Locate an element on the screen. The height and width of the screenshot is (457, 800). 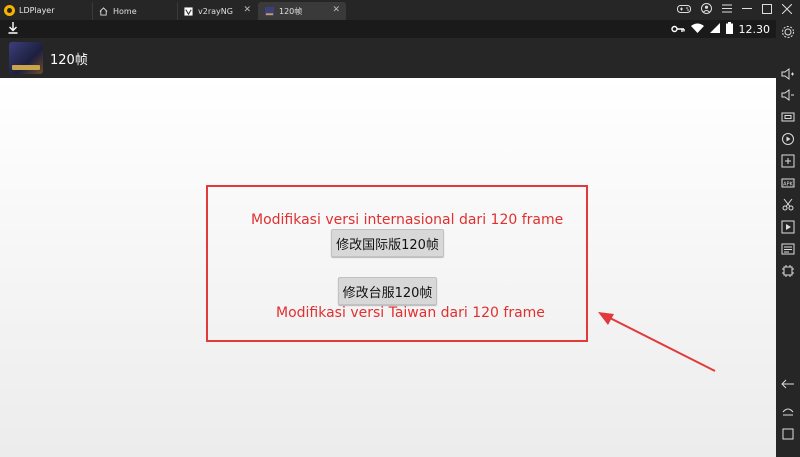
tab-120fps-label: 120帧 is located at coordinates (291, 11).